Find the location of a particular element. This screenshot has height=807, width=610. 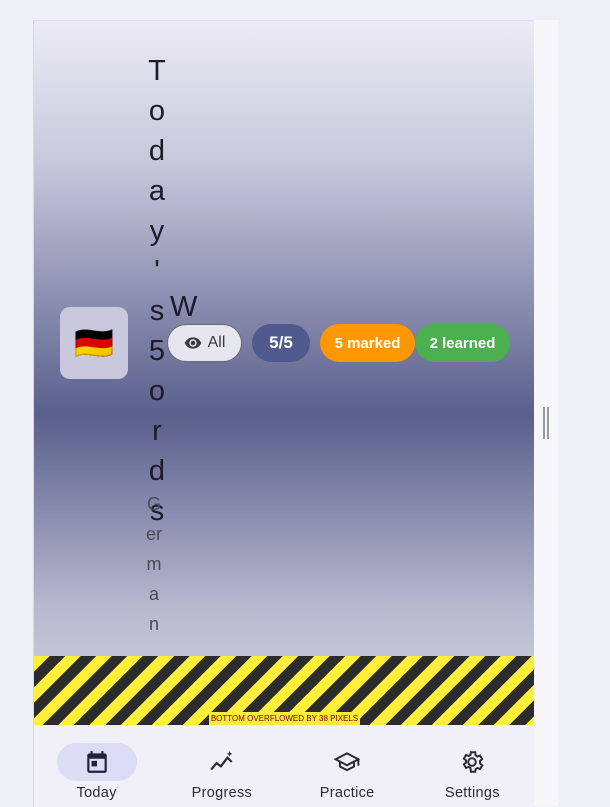

language-subtitle: Ger m a n is located at coordinates (153, 564).